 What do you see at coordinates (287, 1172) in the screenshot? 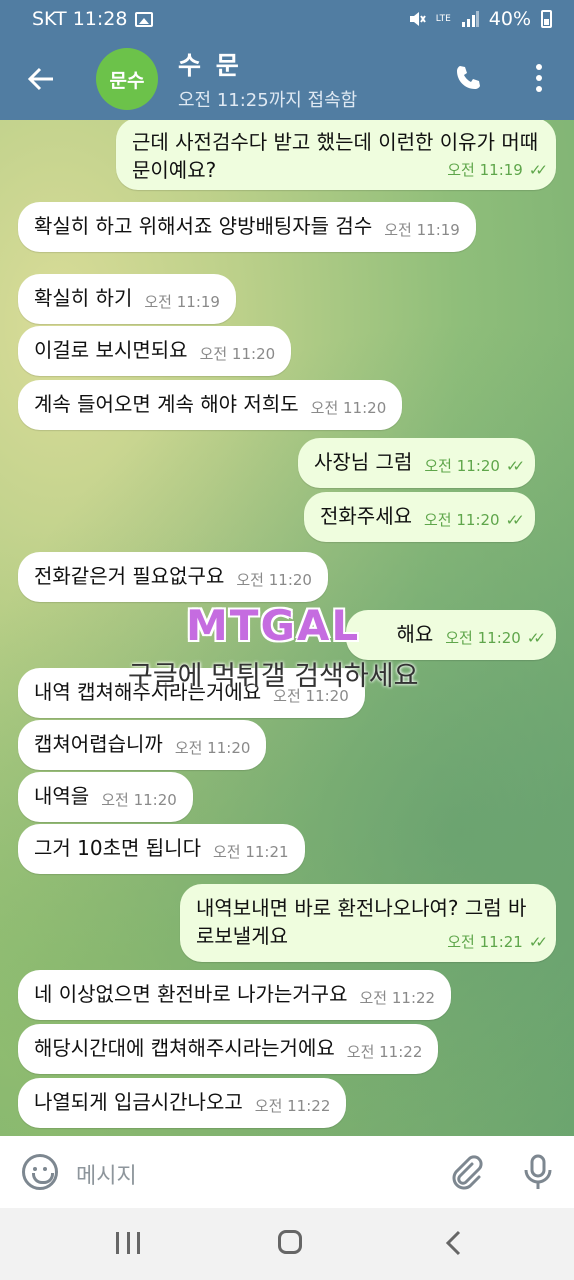
I see `message-composer: 메시지` at bounding box center [287, 1172].